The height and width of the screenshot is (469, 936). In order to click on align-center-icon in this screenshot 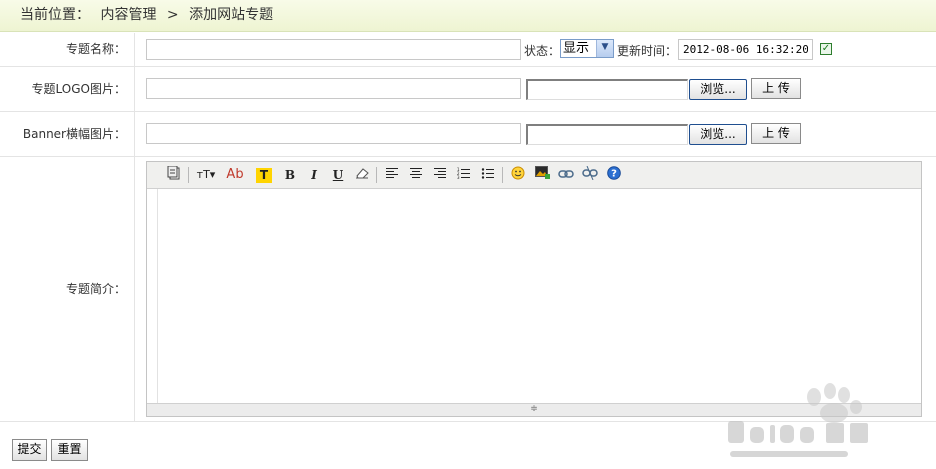, I will do `click(416, 175)`.